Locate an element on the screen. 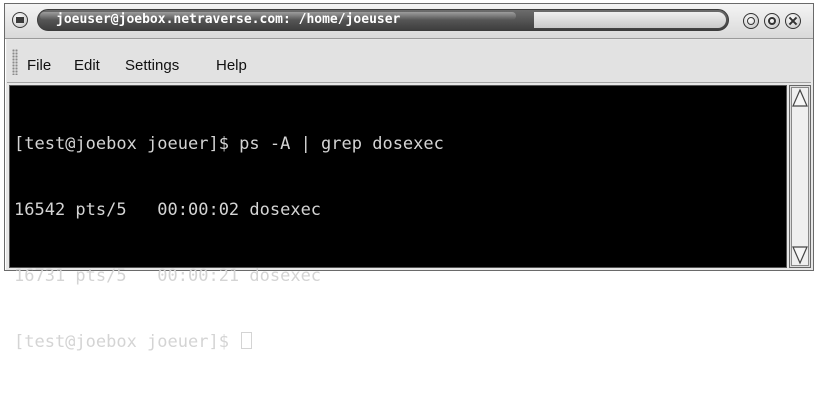 The width and height of the screenshot is (818, 397). window-menu-icon is located at coordinates (20, 20).